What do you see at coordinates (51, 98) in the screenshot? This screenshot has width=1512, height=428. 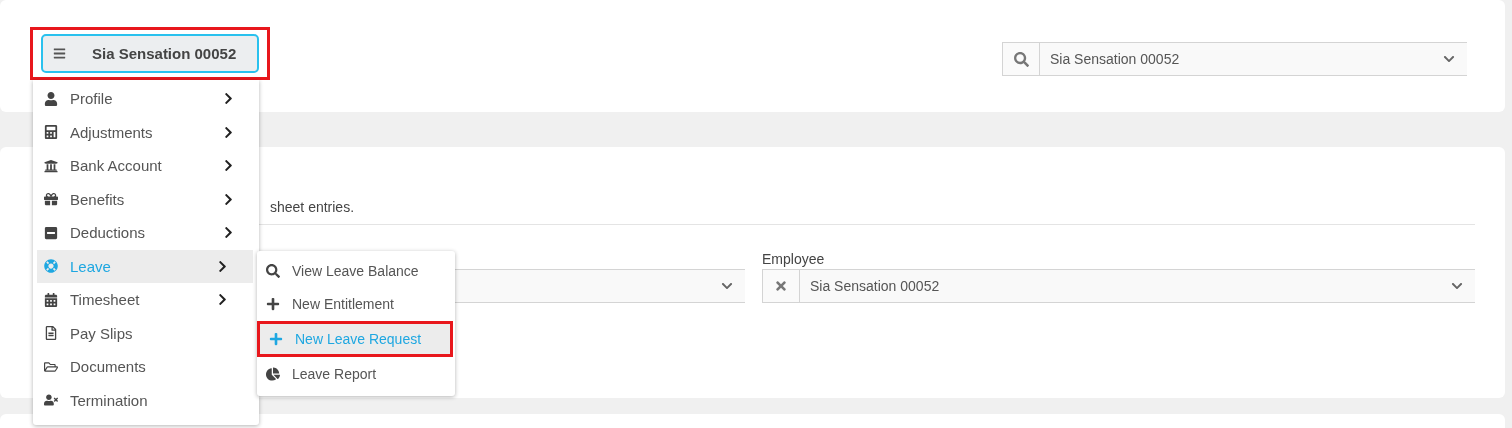 I see `user-icon` at bounding box center [51, 98].